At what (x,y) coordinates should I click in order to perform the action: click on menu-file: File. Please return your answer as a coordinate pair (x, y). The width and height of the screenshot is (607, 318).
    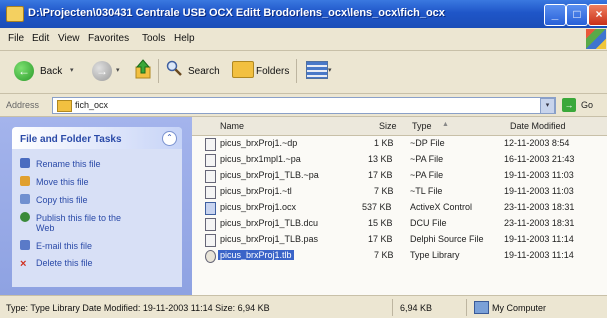
    Looking at the image, I should click on (16, 38).